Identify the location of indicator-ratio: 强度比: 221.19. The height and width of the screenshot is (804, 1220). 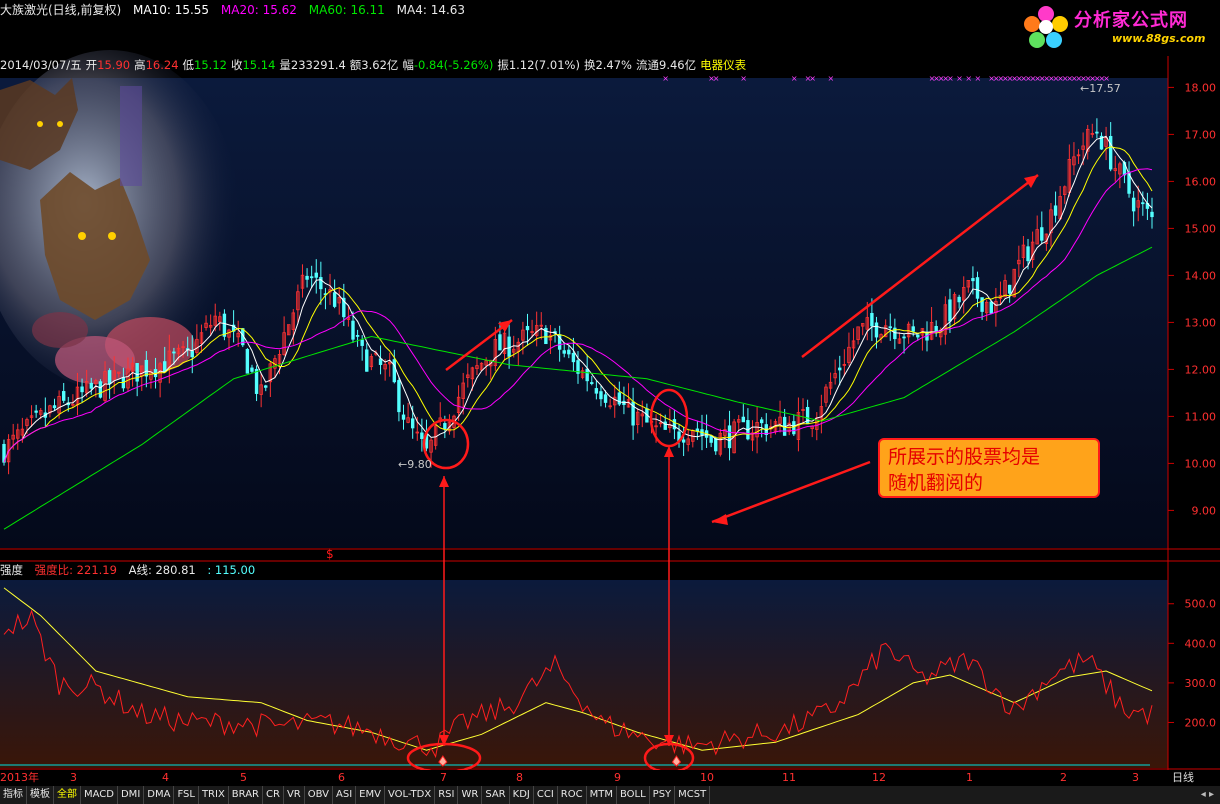
(75, 570).